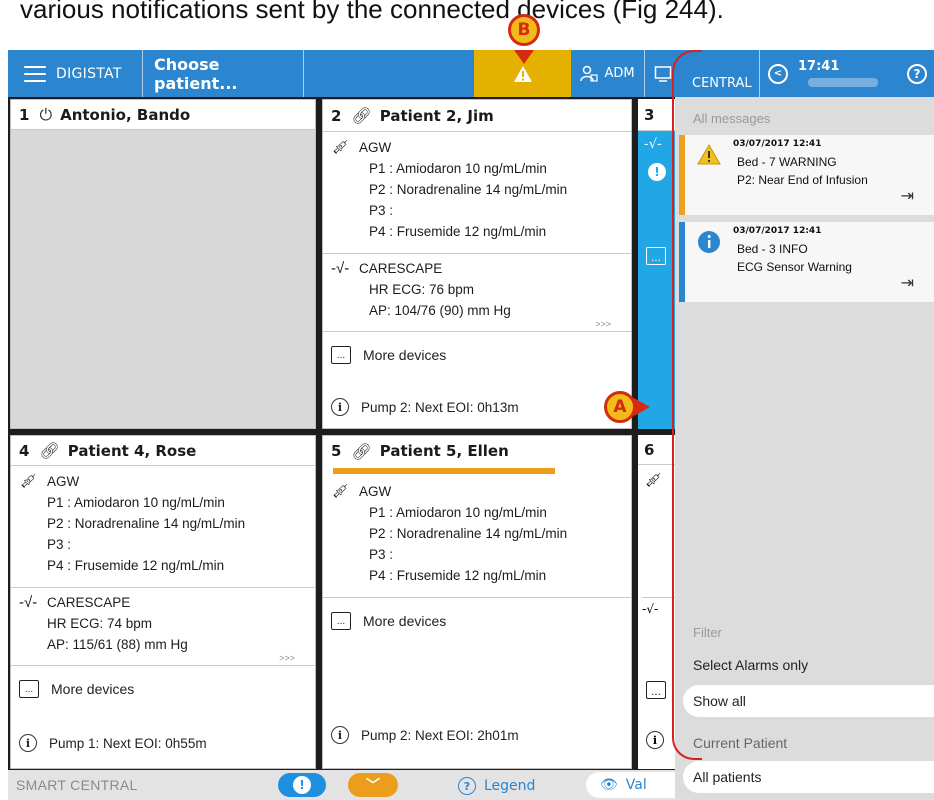 The width and height of the screenshot is (934, 800). What do you see at coordinates (375, 491) in the screenshot?
I see `device-name: AGW` at bounding box center [375, 491].